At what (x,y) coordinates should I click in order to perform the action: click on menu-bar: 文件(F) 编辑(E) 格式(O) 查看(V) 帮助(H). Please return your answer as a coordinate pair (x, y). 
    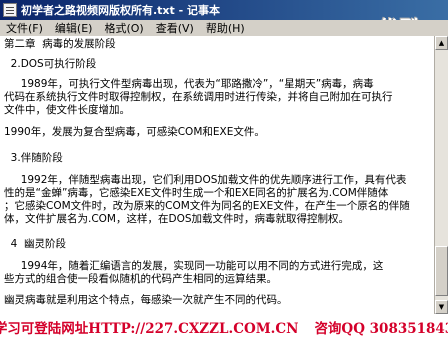
    Looking at the image, I should click on (224, 28).